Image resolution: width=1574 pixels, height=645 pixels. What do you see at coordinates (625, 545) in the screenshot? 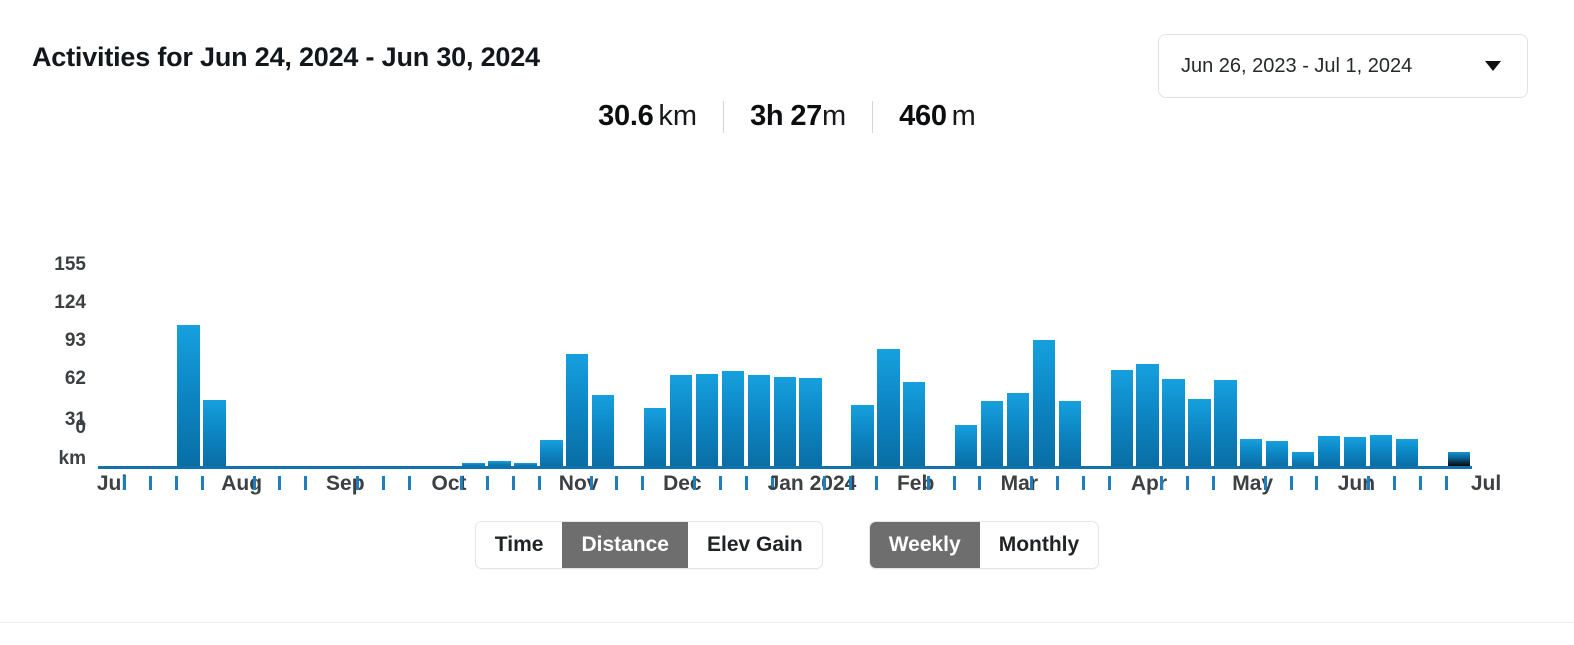
I see `metric-option-distance: Distance` at bounding box center [625, 545].